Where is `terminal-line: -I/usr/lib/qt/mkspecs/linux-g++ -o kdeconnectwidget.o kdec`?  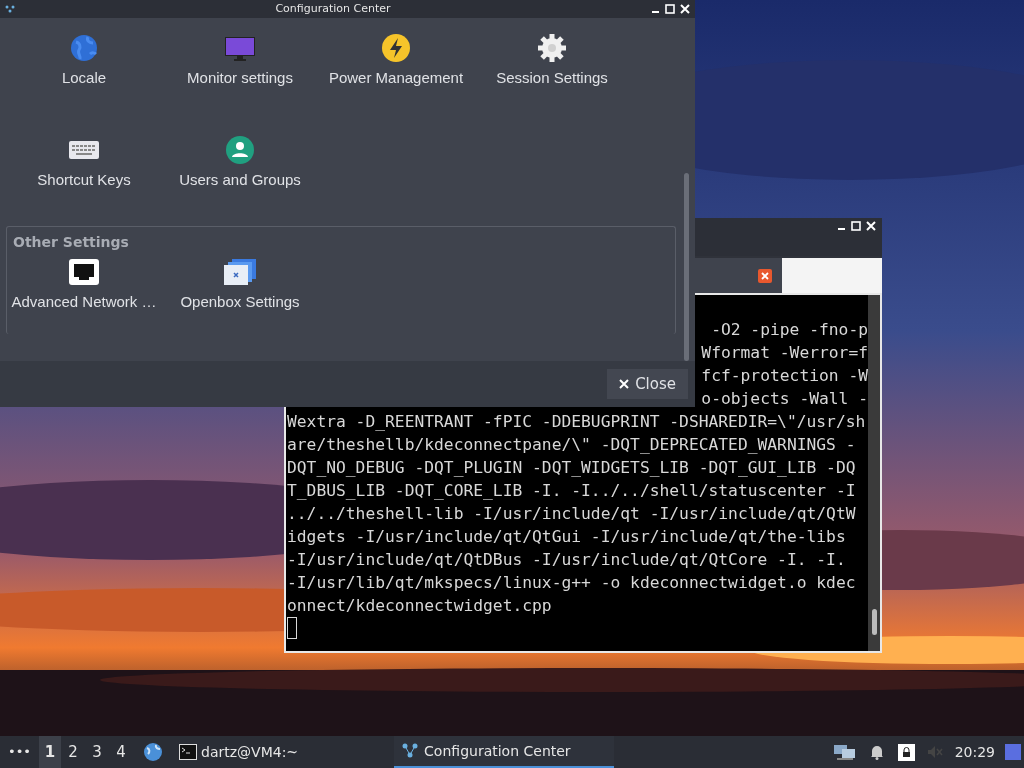
terminal-line: -I/usr/lib/qt/mkspecs/linux-g++ -o kdeconnectwidget.o kdec is located at coordinates (571, 583).